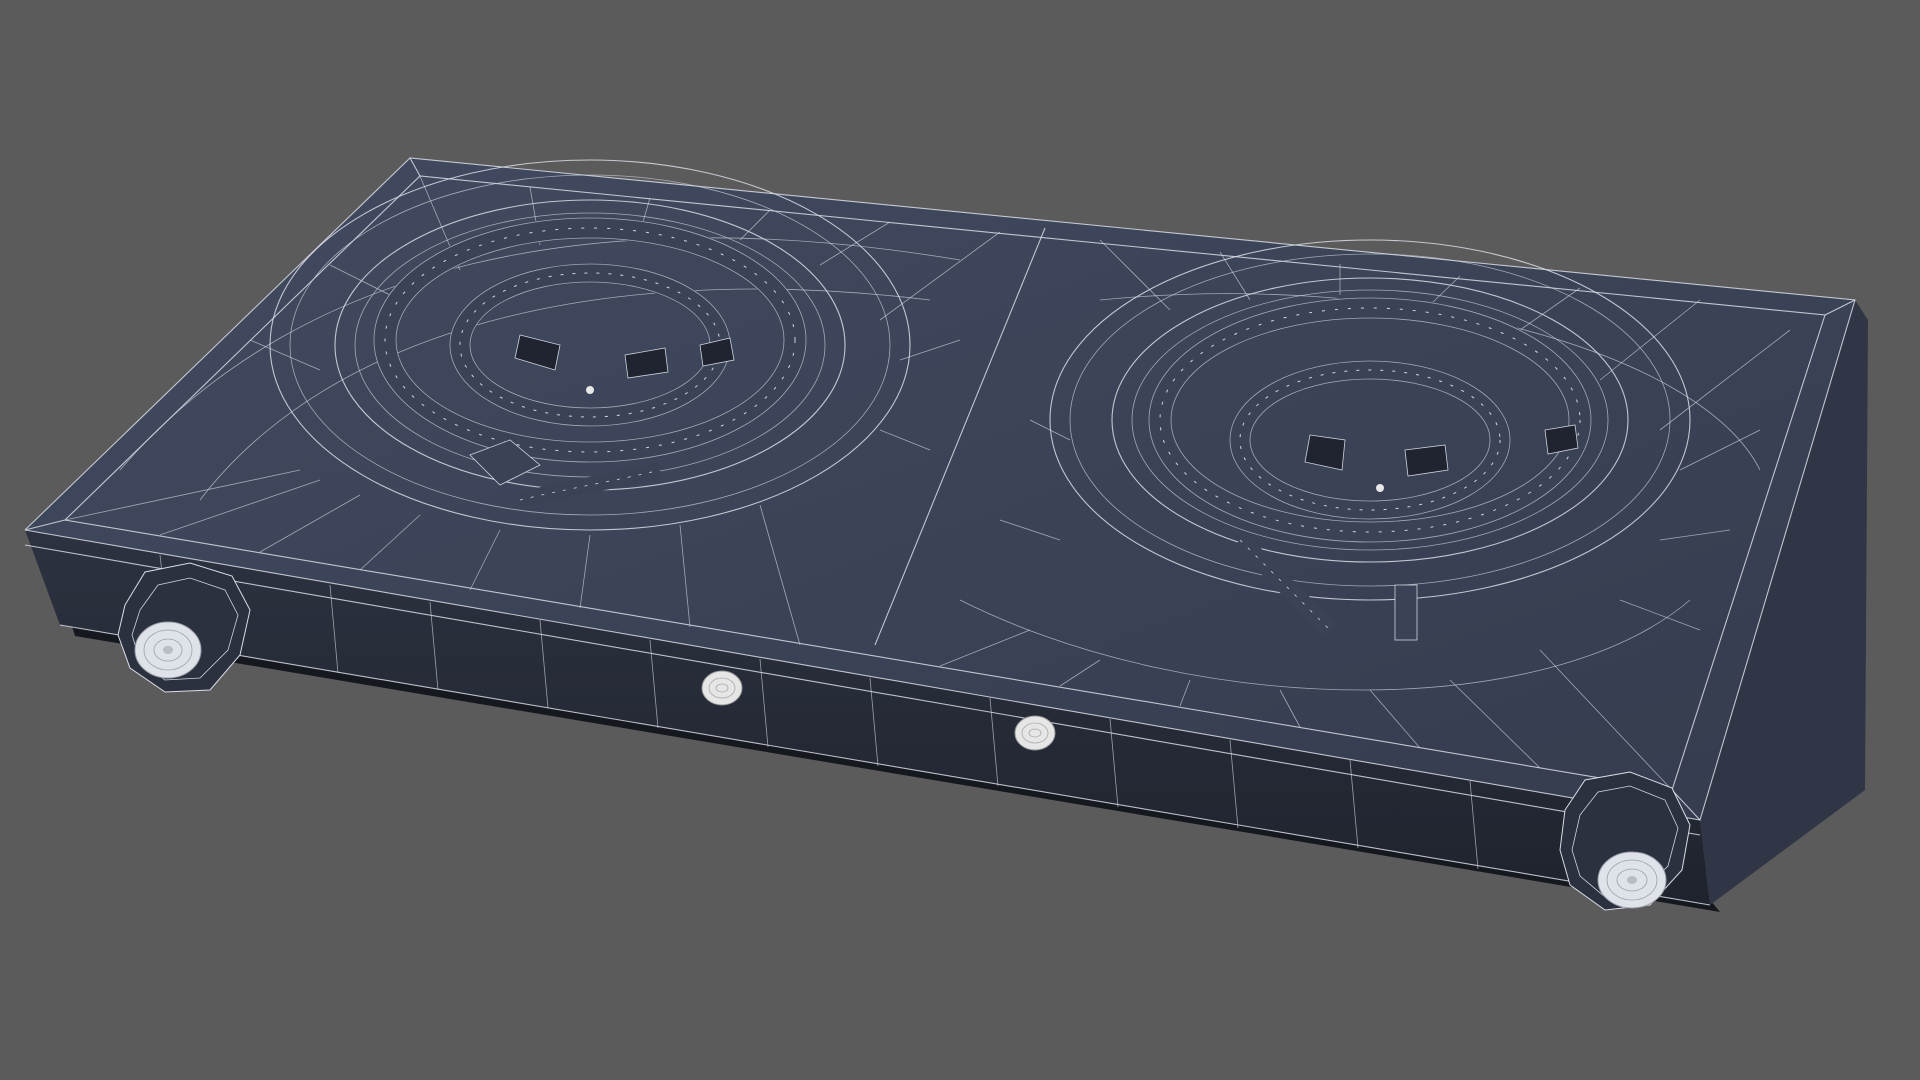  What do you see at coordinates (1035, 733) in the screenshot?
I see `right-indicator-light` at bounding box center [1035, 733].